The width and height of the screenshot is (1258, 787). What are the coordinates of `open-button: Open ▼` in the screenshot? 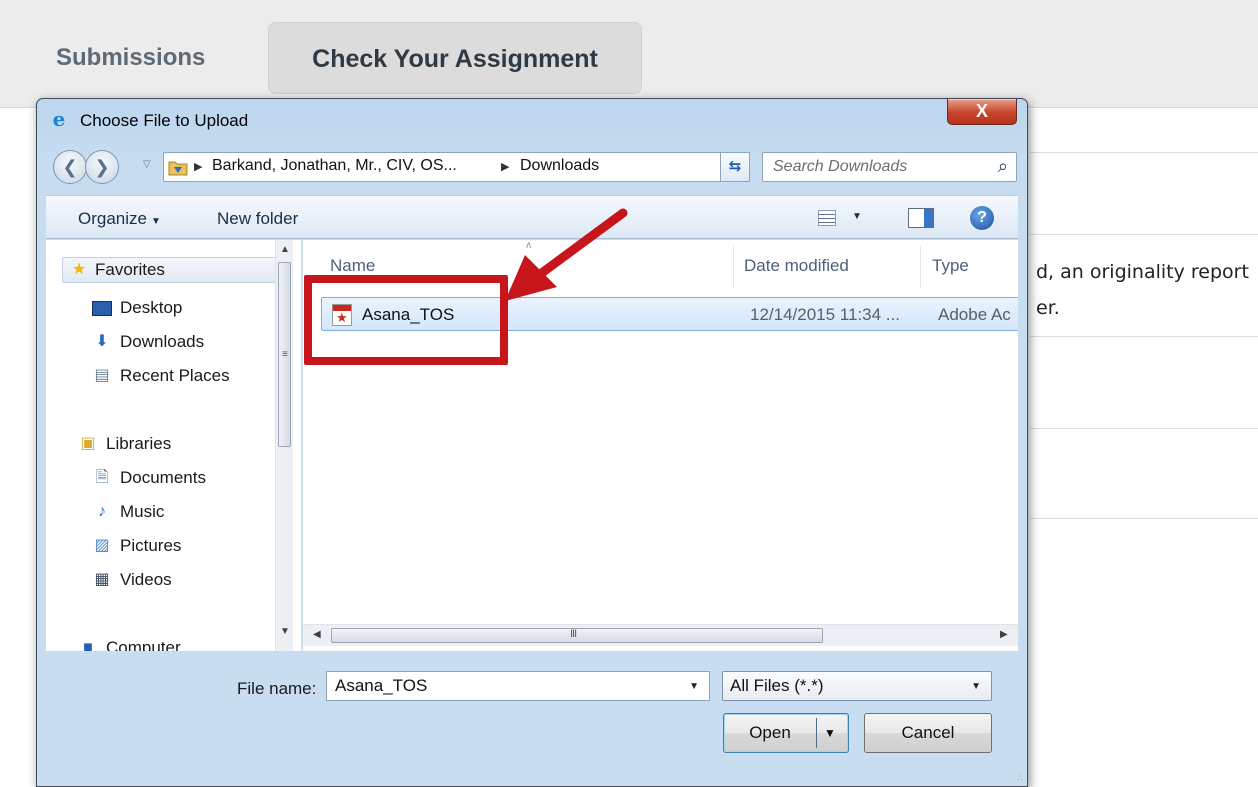 It's located at (786, 733).